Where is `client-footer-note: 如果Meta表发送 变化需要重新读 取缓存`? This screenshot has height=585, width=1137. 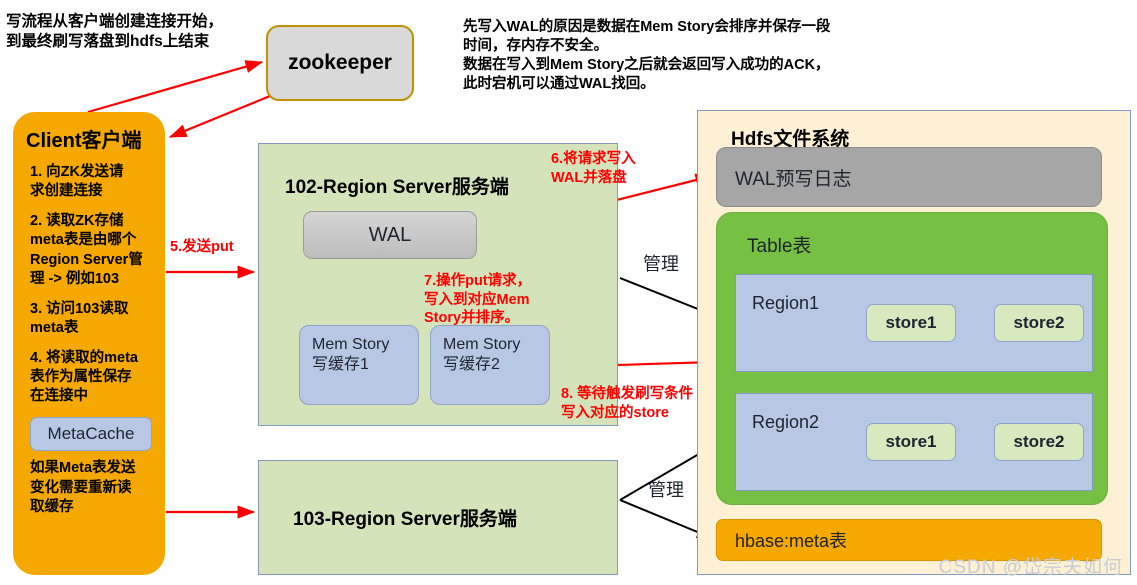 client-footer-note: 如果Meta表发送 变化需要重新读 取缓存 is located at coordinates (83, 487).